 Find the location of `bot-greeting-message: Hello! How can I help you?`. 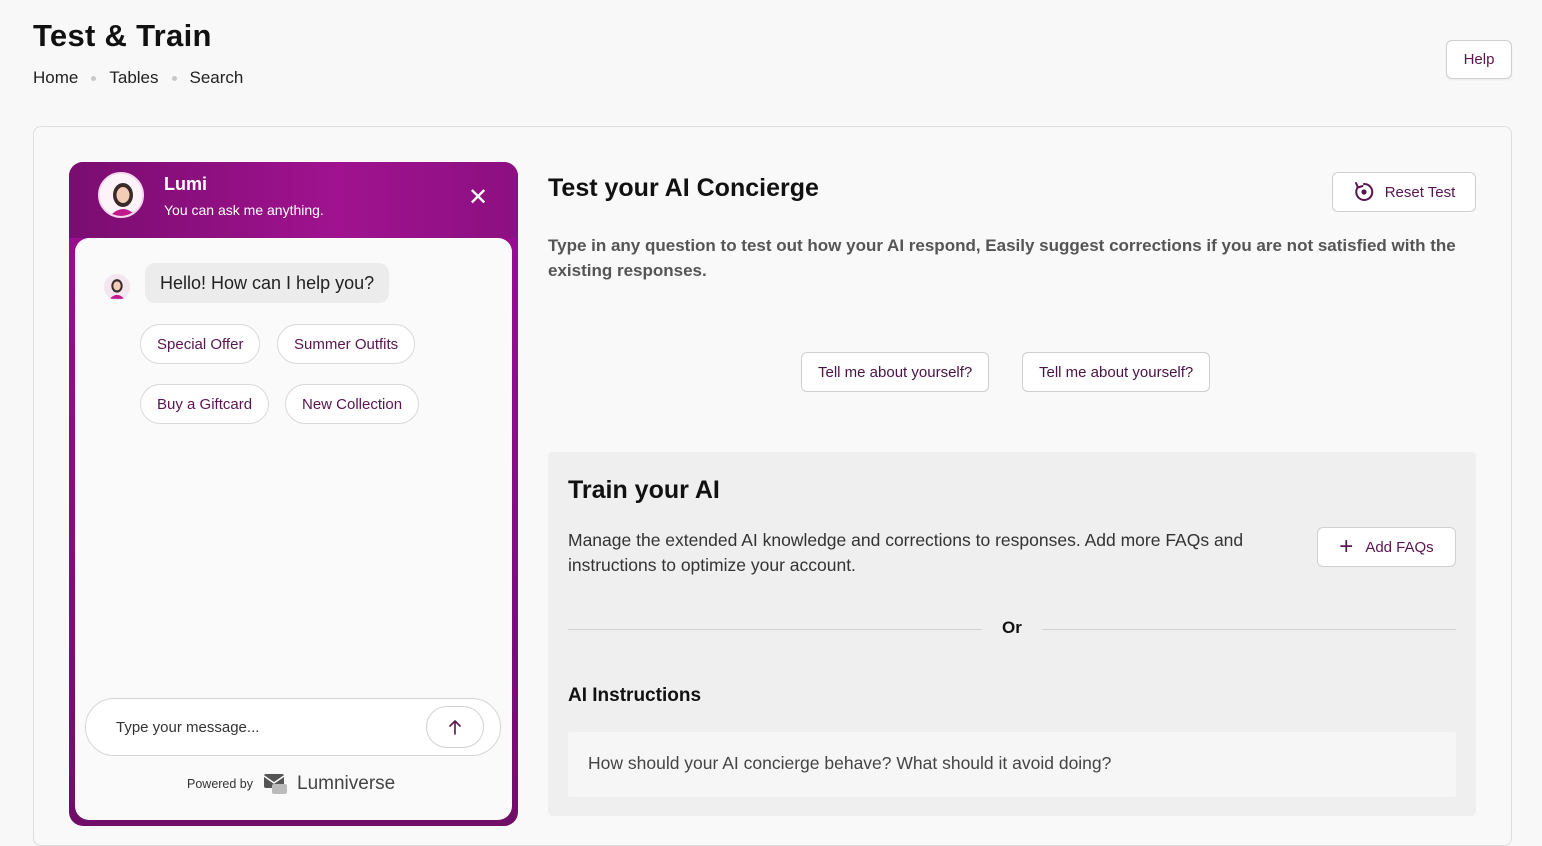

bot-greeting-message: Hello! How can I help you? is located at coordinates (267, 283).